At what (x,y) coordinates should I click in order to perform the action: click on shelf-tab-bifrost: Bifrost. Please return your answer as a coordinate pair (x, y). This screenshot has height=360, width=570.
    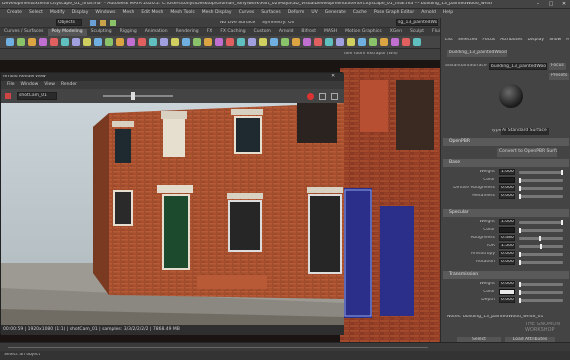
    Looking at the image, I should click on (308, 32).